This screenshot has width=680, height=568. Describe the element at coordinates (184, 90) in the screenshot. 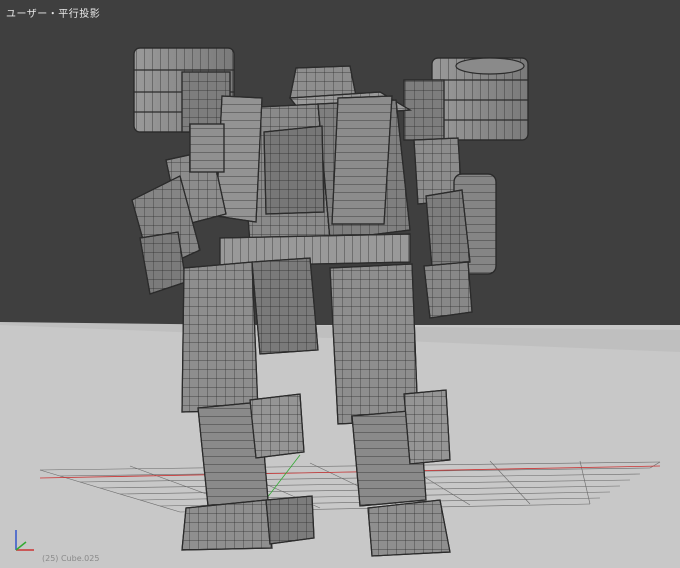

I see `left-missile-pod` at that location.